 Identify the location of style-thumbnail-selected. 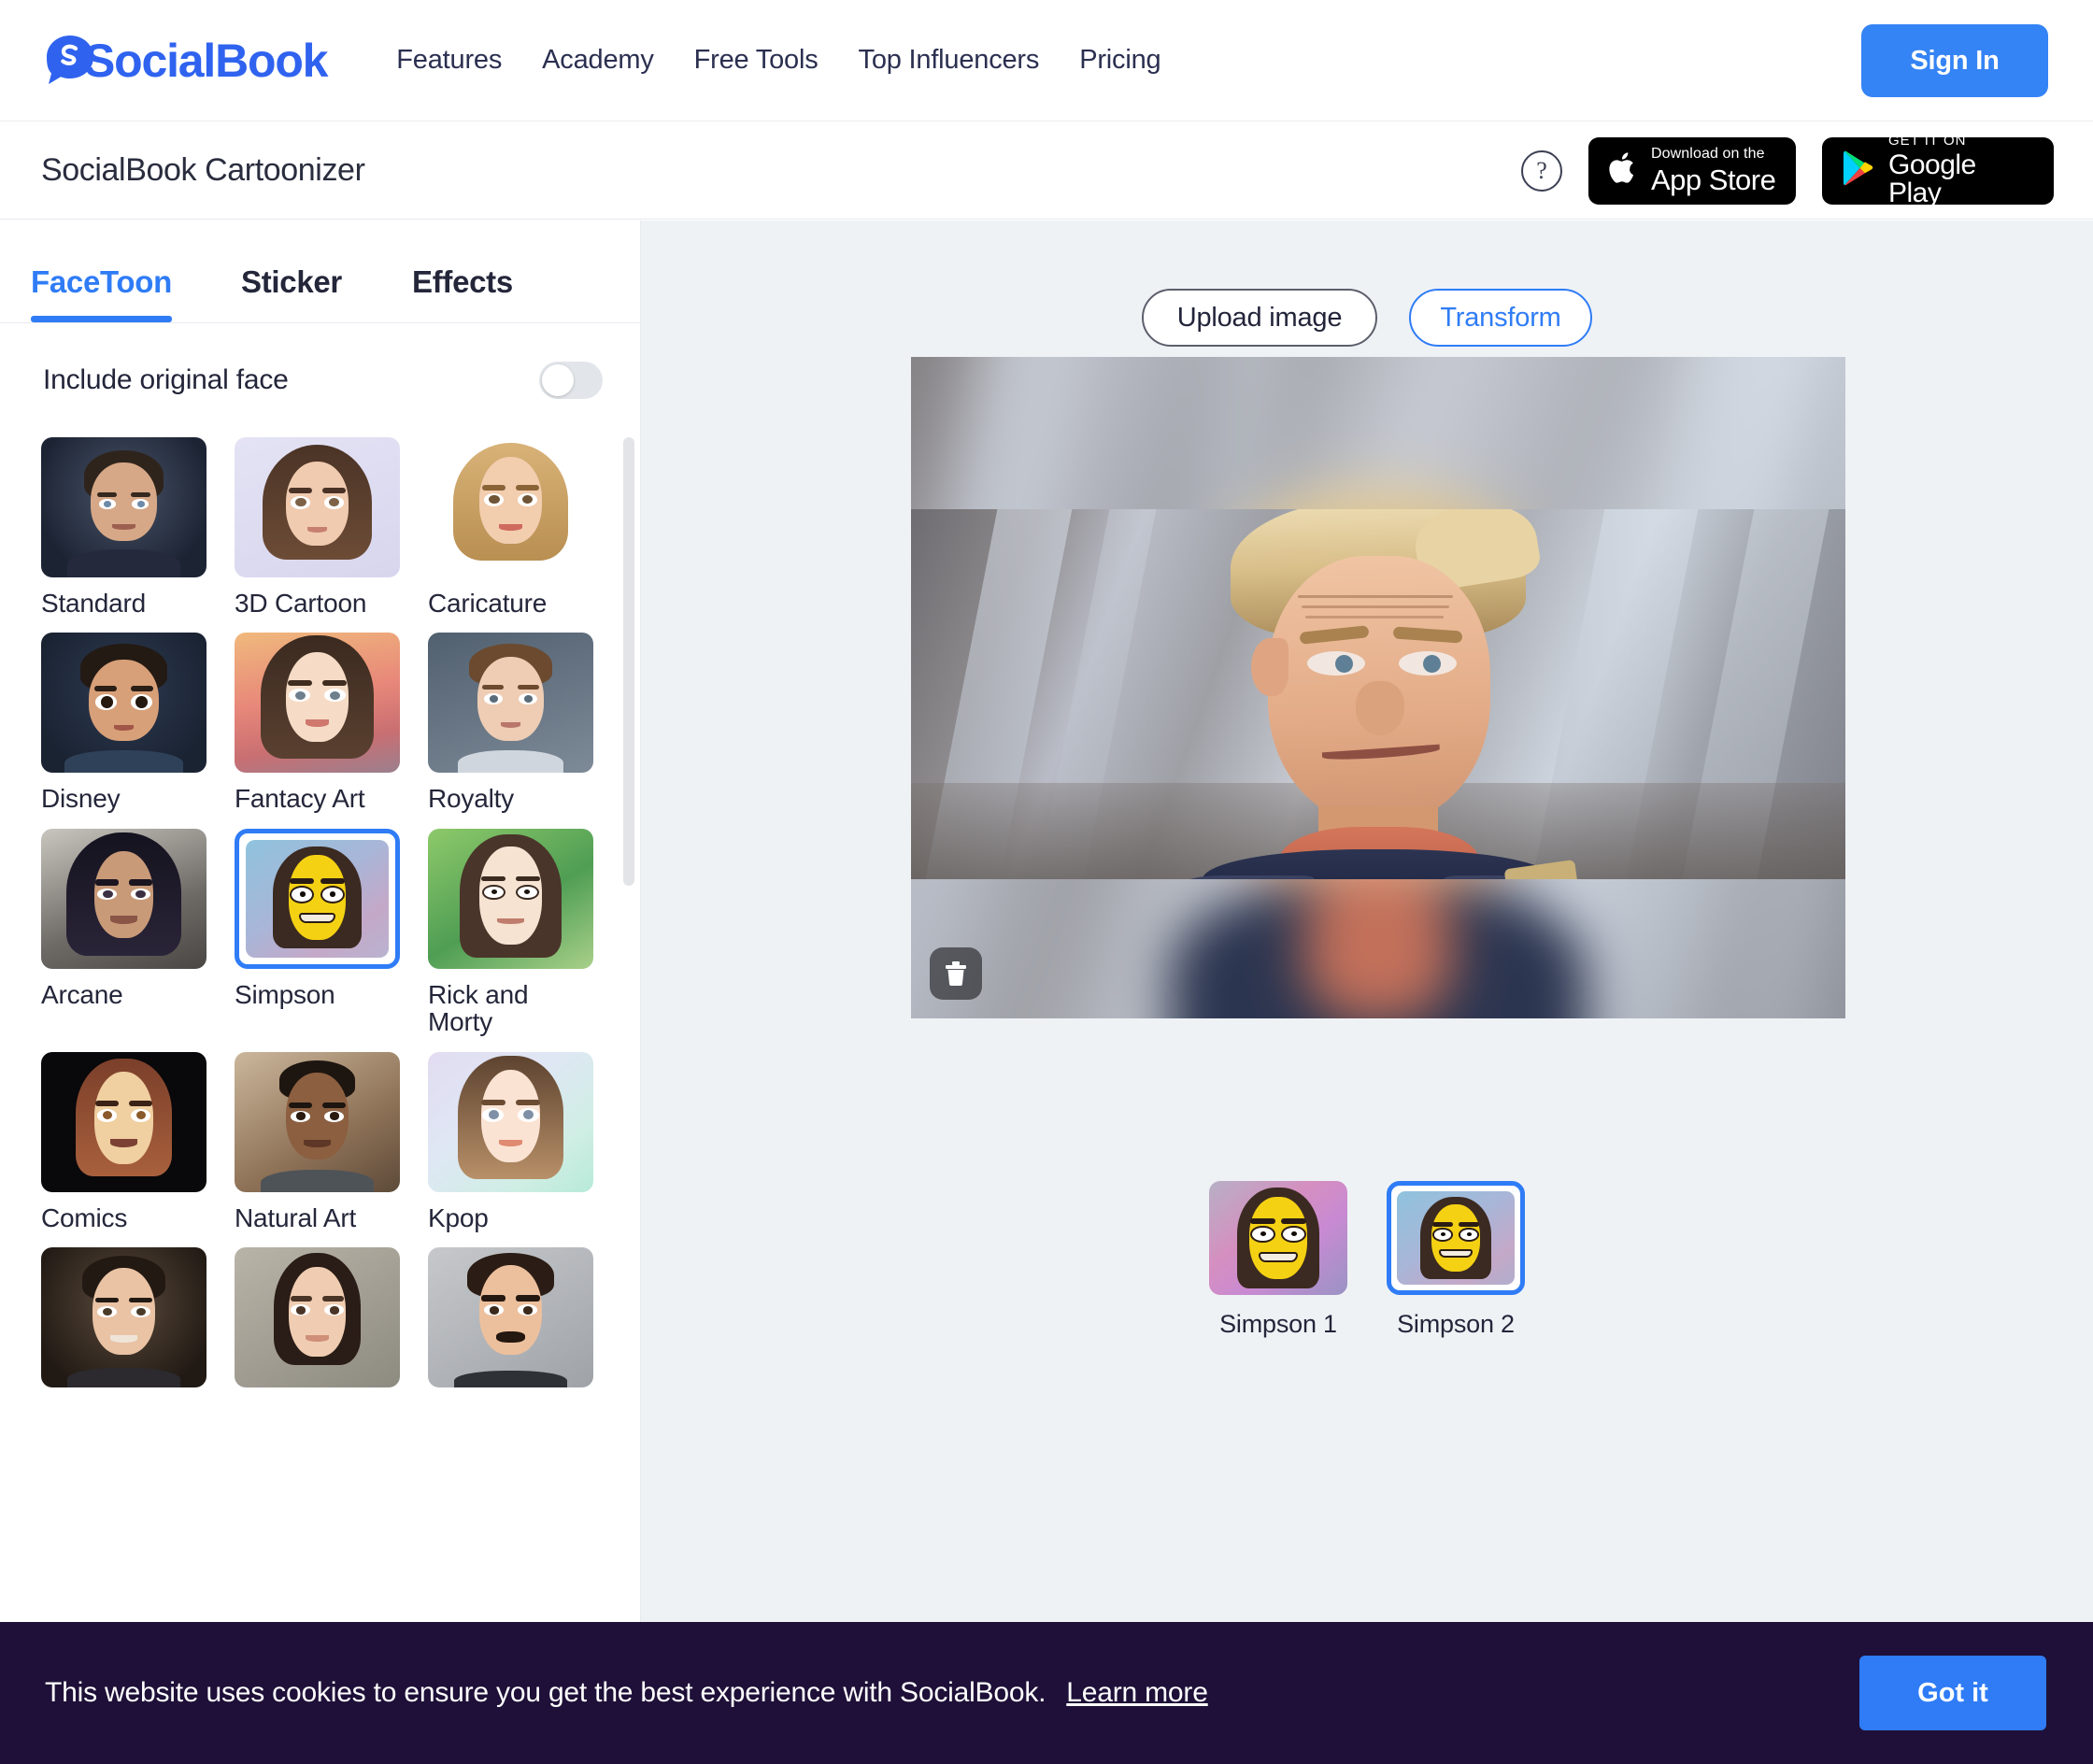
(317, 898).